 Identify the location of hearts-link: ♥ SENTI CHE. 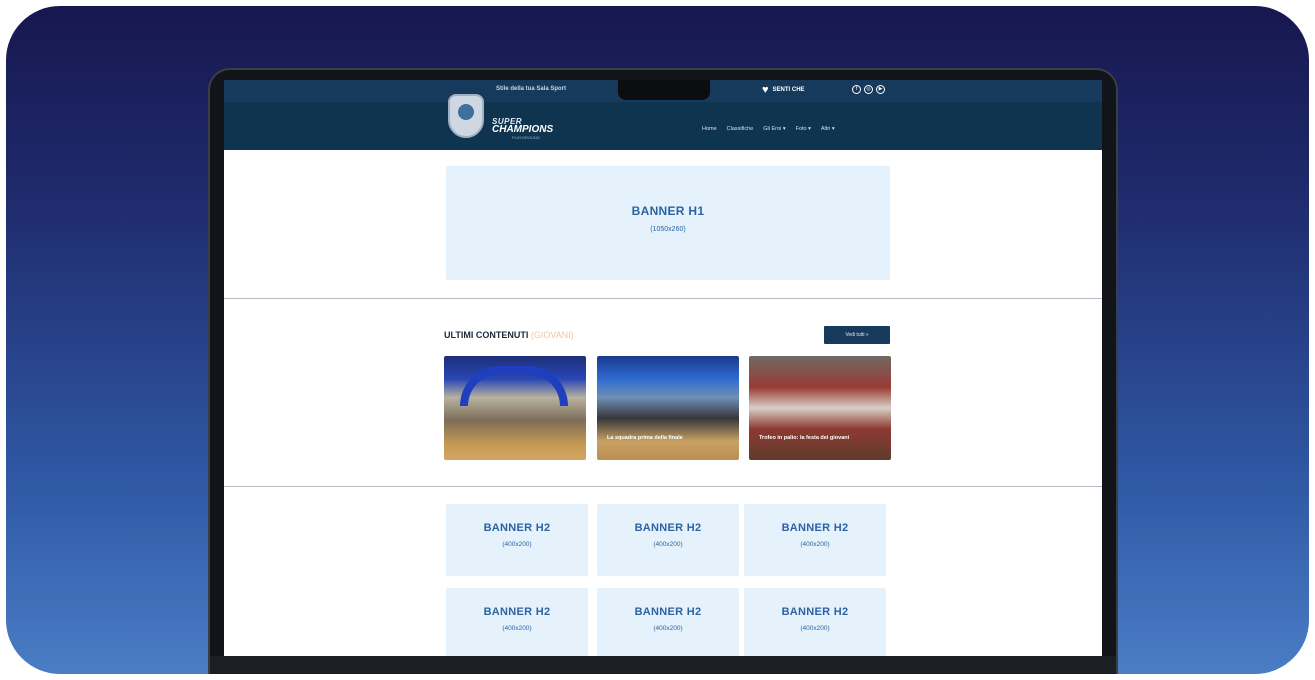
(783, 90).